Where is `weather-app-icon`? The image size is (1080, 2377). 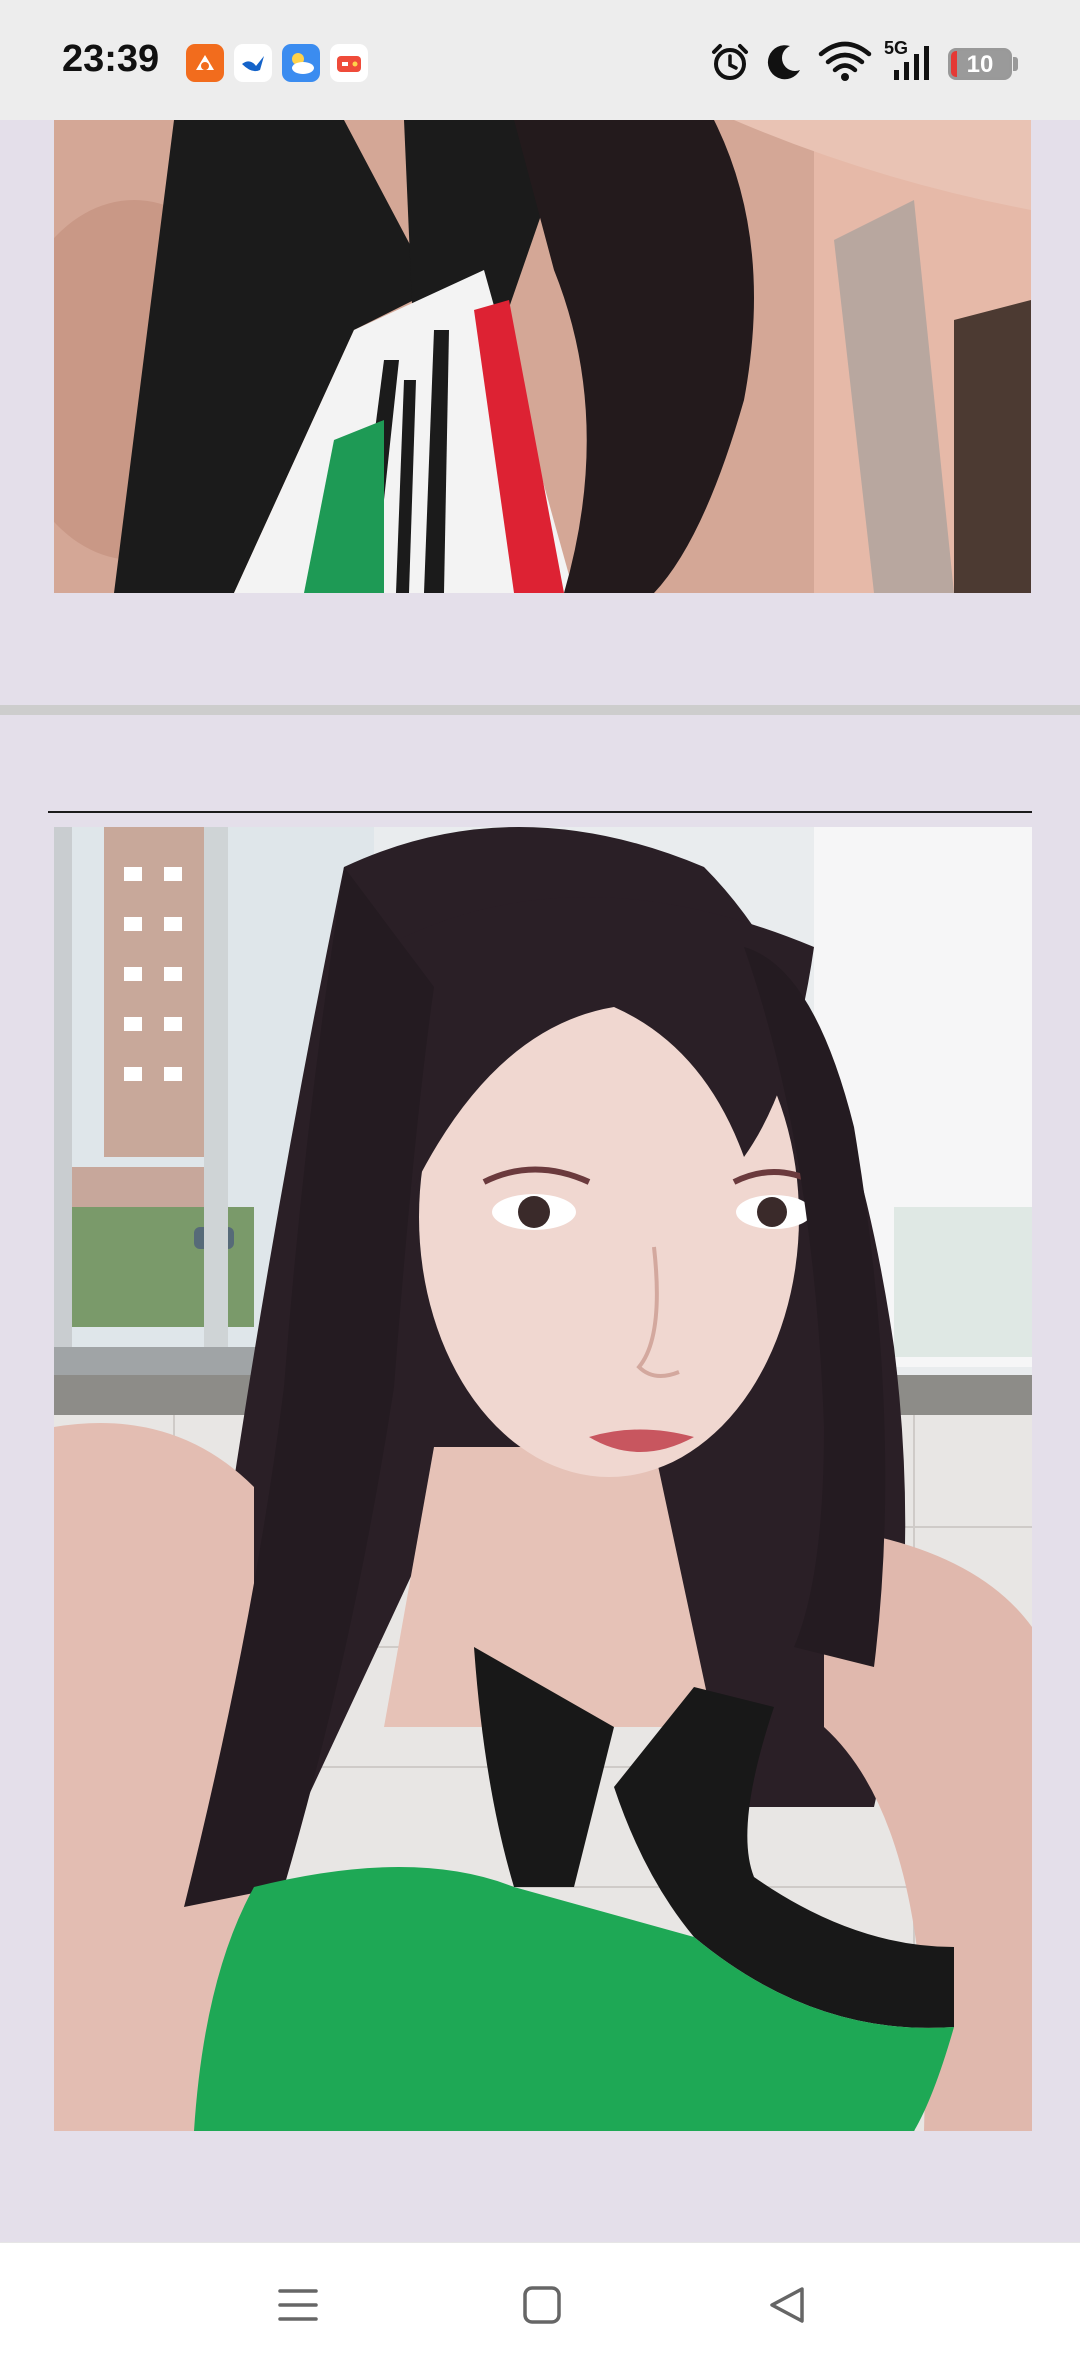 weather-app-icon is located at coordinates (301, 63).